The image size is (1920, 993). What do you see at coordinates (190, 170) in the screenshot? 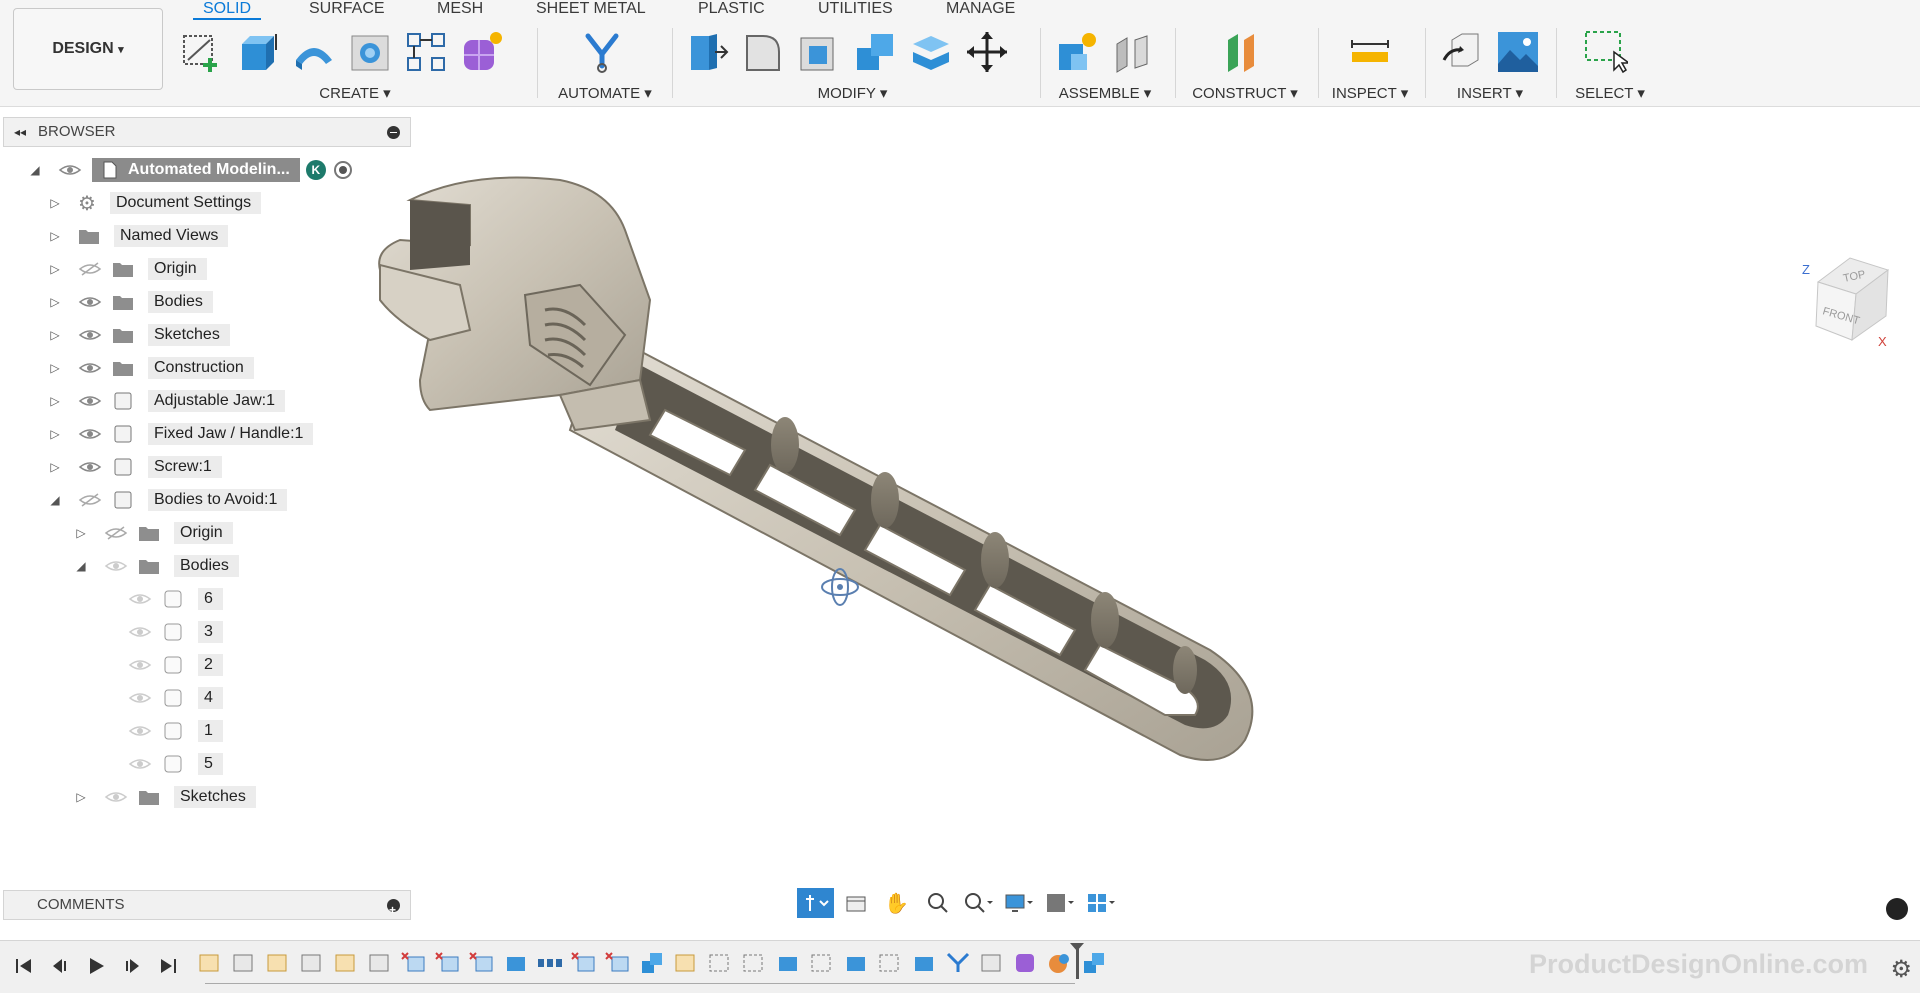
I see `tree-root: ◢ Automated Modelin... K` at bounding box center [190, 170].